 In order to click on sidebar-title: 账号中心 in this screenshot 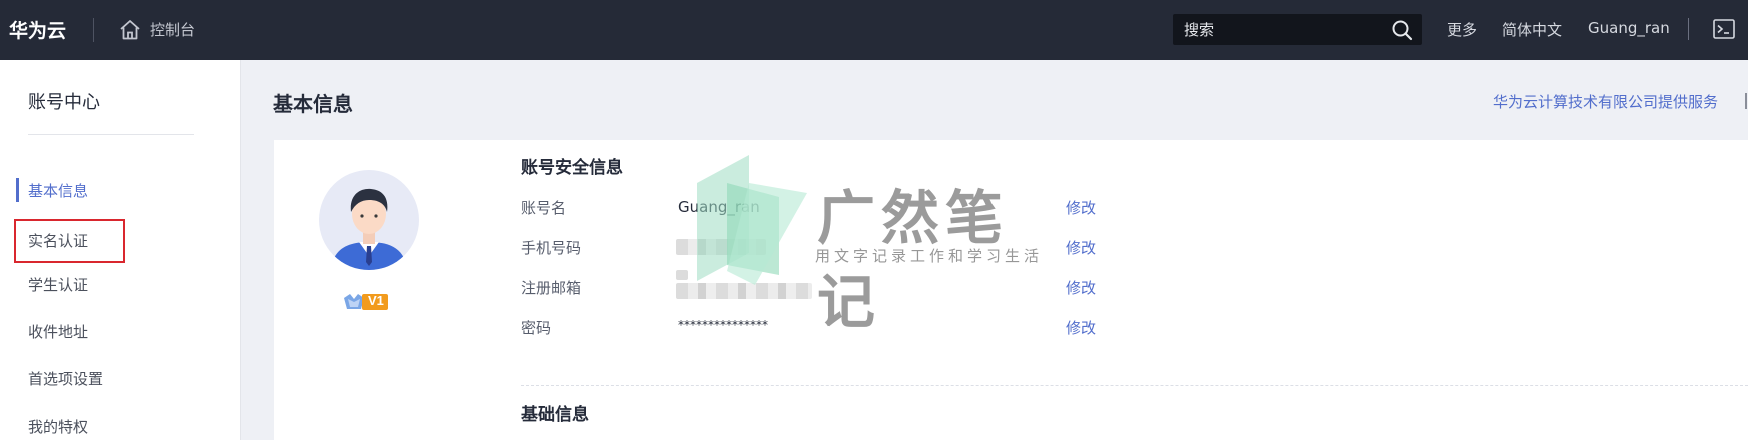, I will do `click(64, 102)`.